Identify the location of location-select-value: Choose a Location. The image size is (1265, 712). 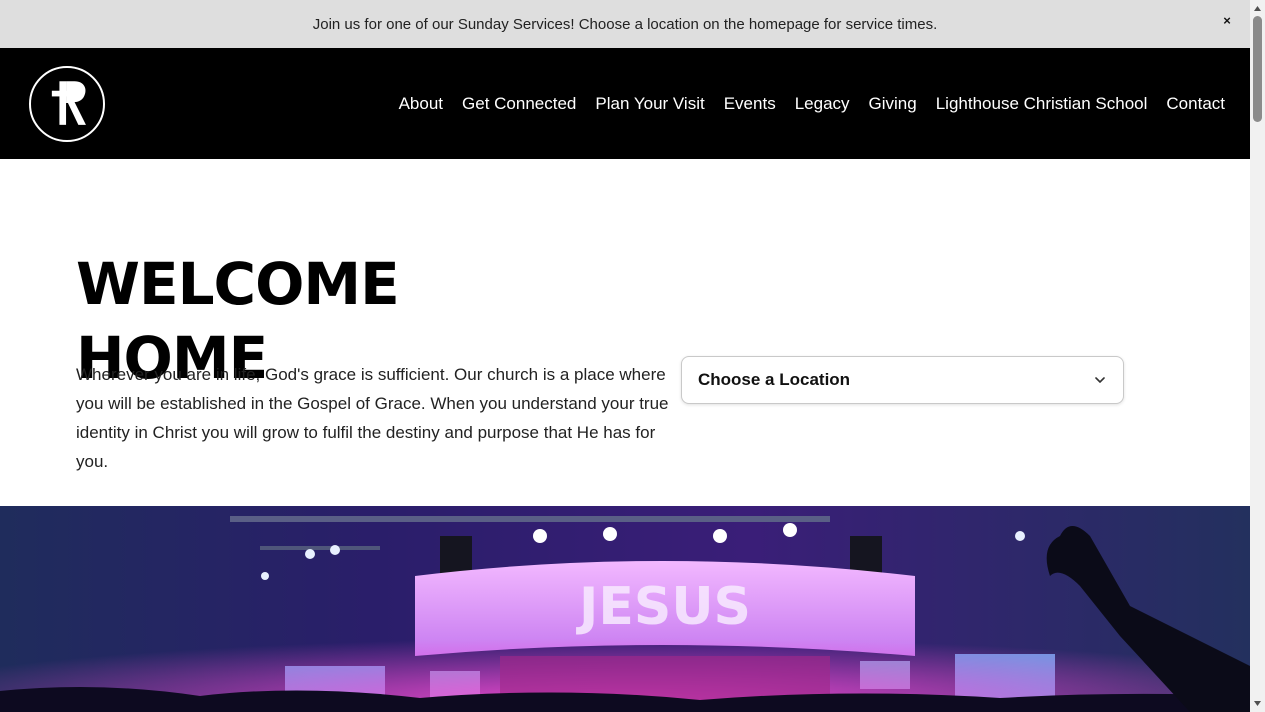
(774, 379).